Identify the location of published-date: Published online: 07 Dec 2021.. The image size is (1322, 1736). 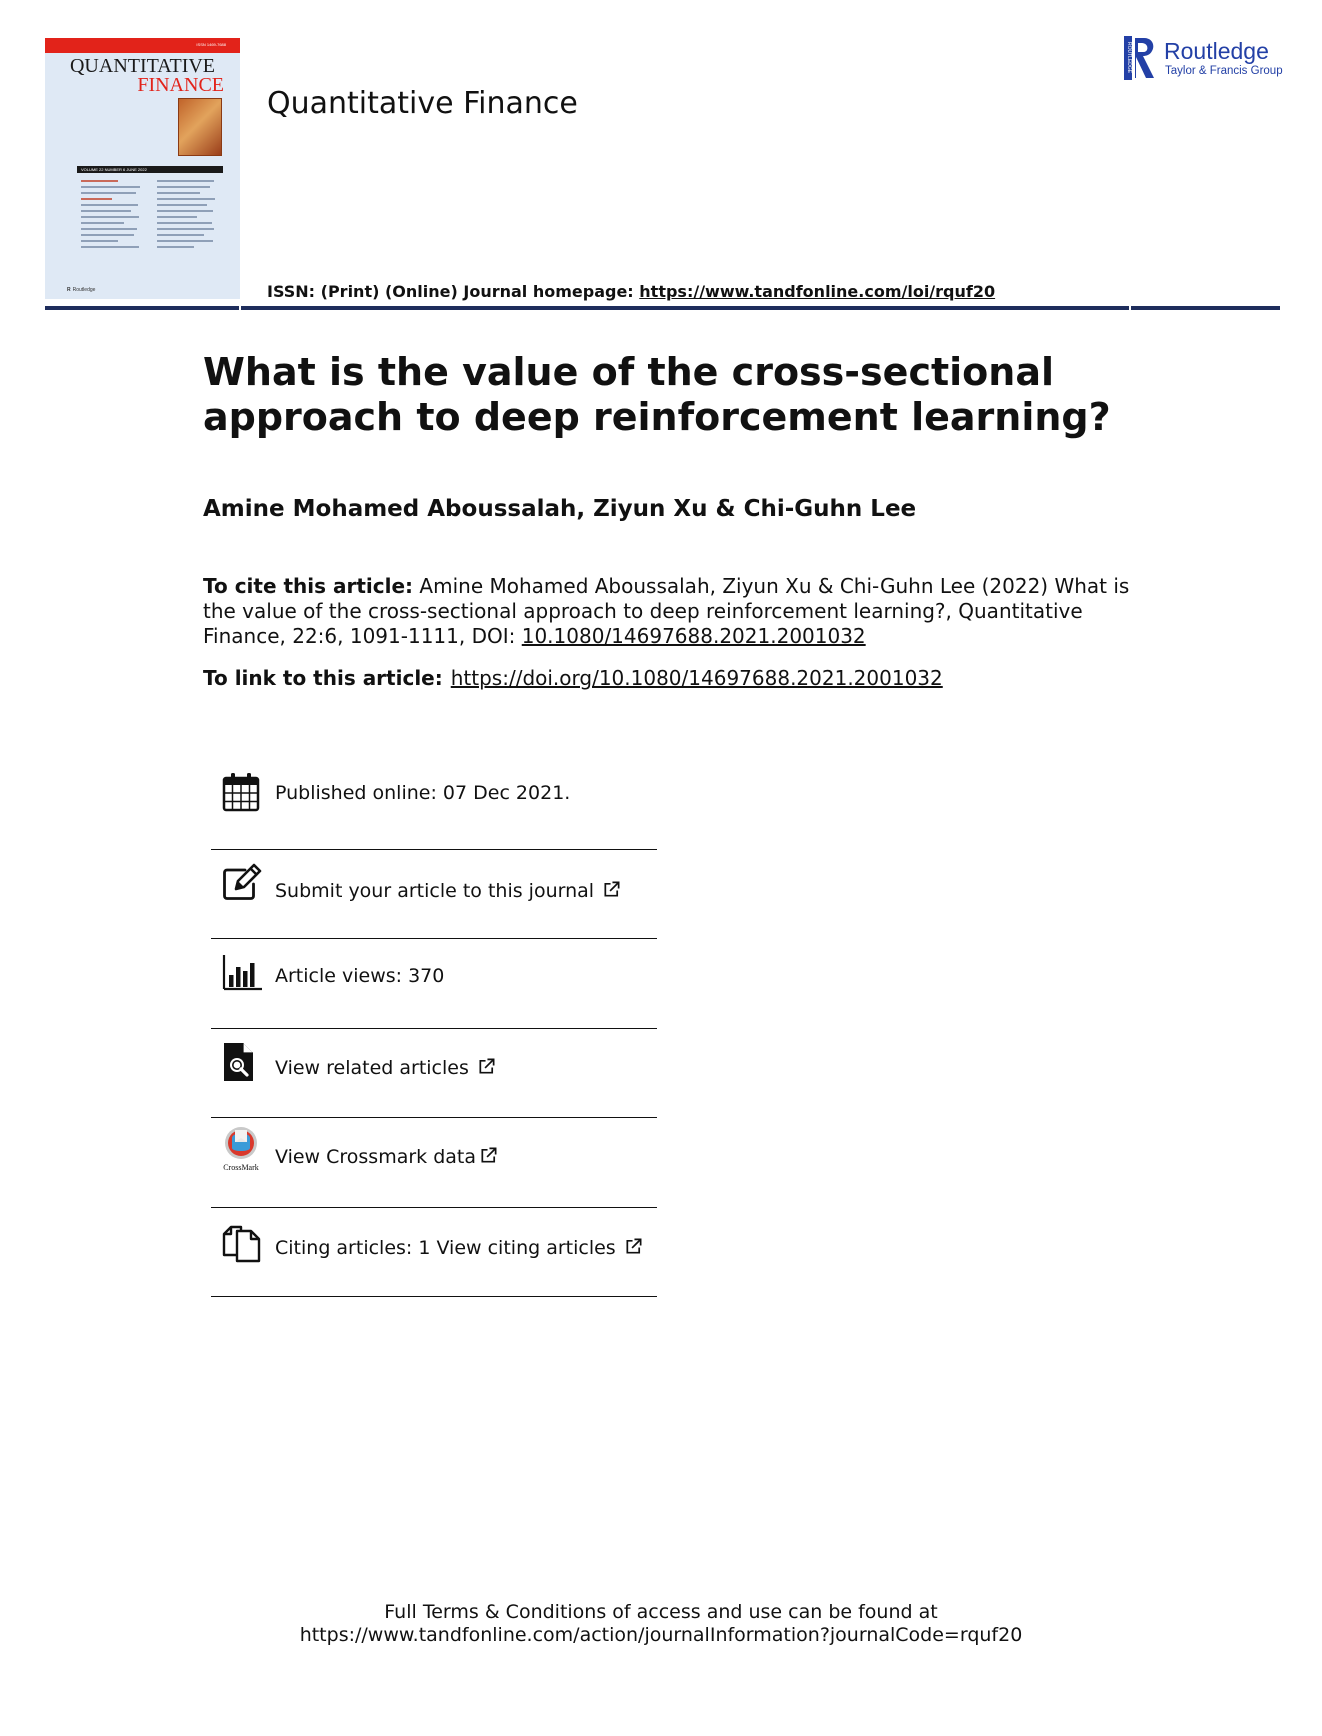
(423, 793).